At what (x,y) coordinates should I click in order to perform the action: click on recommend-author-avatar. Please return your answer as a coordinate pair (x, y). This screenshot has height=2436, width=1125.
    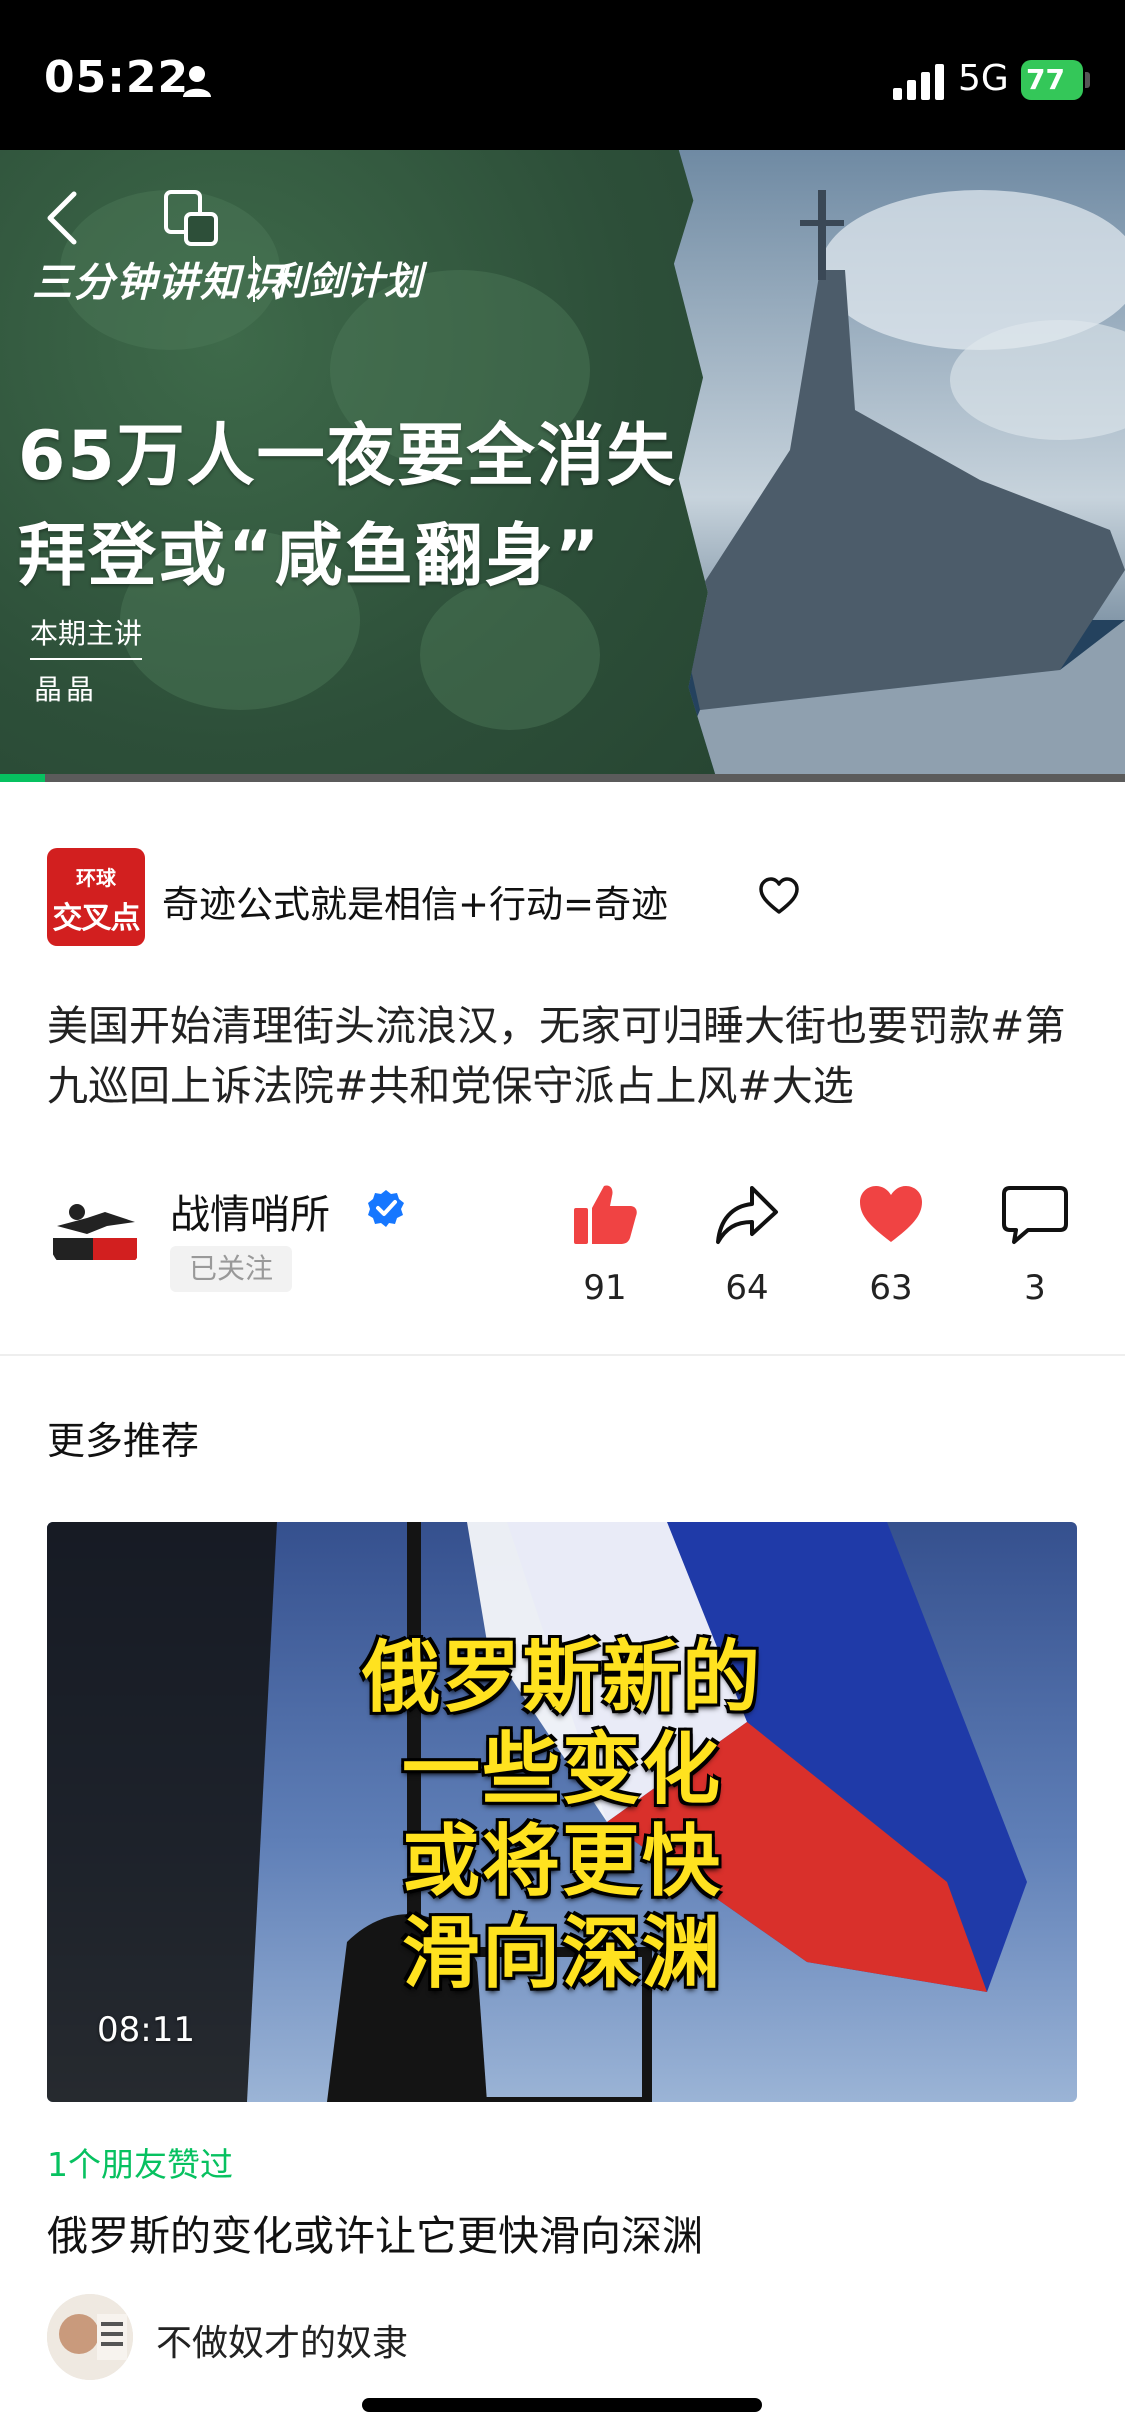
    Looking at the image, I should click on (90, 2337).